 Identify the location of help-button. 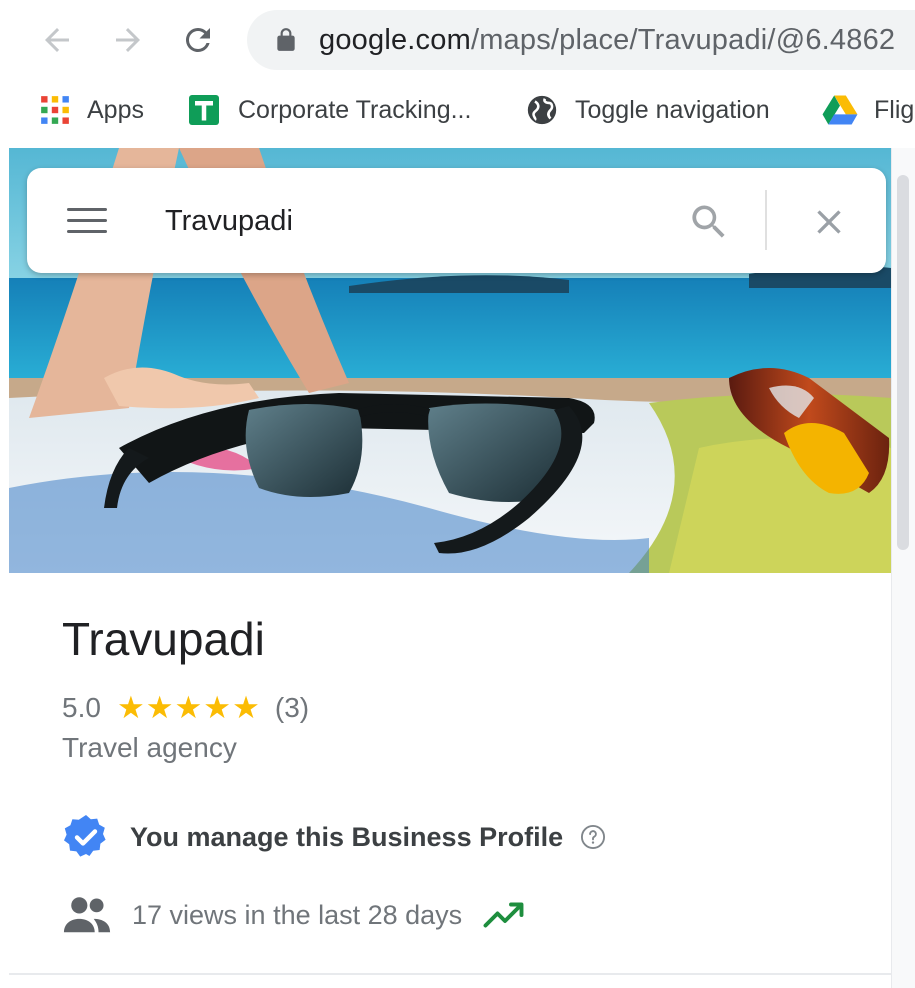
(593, 837).